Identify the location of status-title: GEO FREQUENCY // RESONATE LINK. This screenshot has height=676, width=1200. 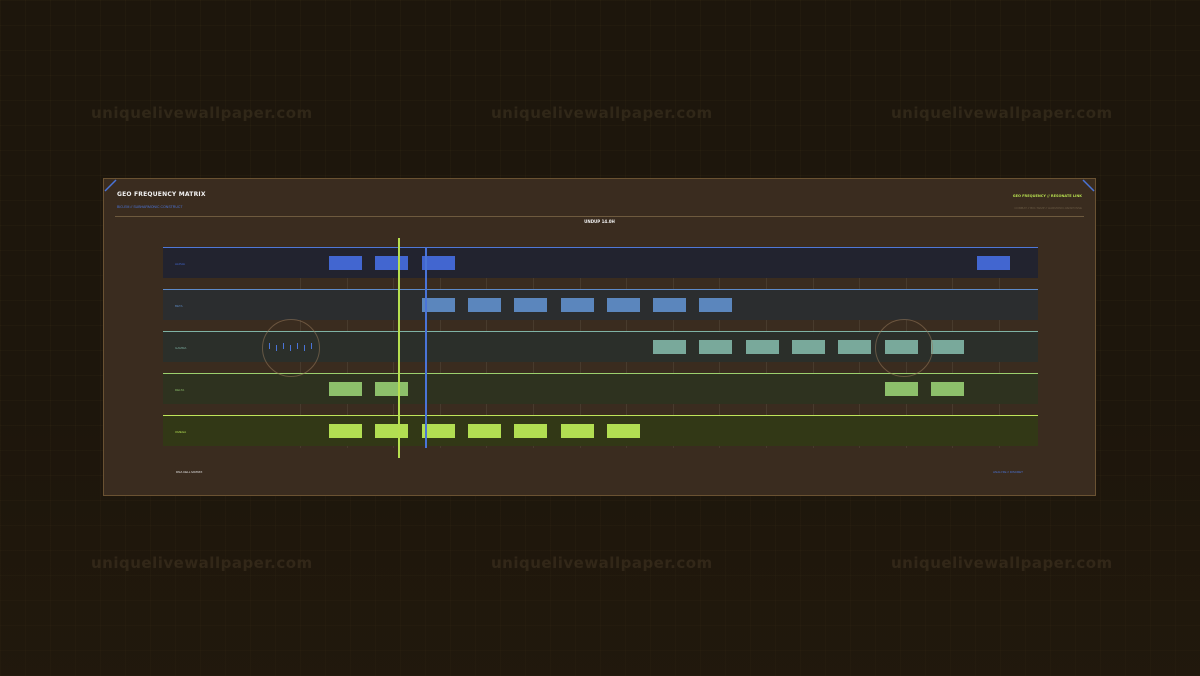
(1047, 196).